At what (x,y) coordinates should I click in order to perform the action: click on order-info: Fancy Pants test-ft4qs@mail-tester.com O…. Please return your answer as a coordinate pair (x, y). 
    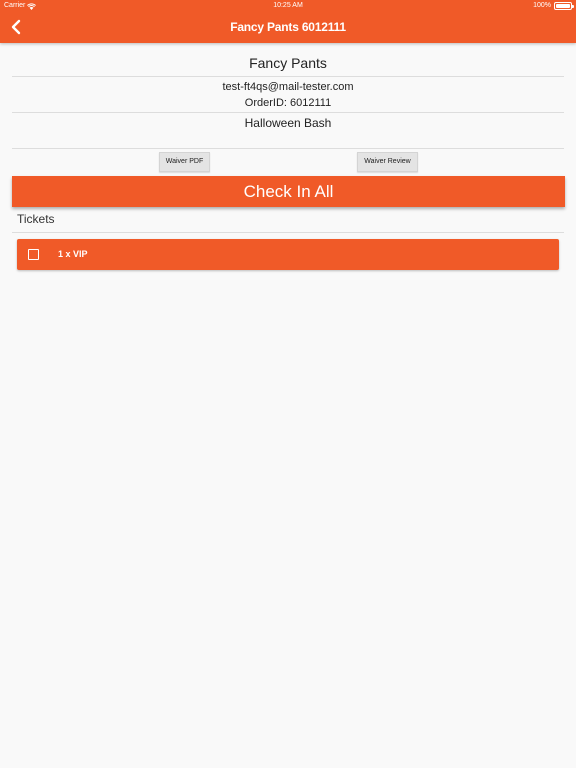
    Looking at the image, I should click on (288, 99).